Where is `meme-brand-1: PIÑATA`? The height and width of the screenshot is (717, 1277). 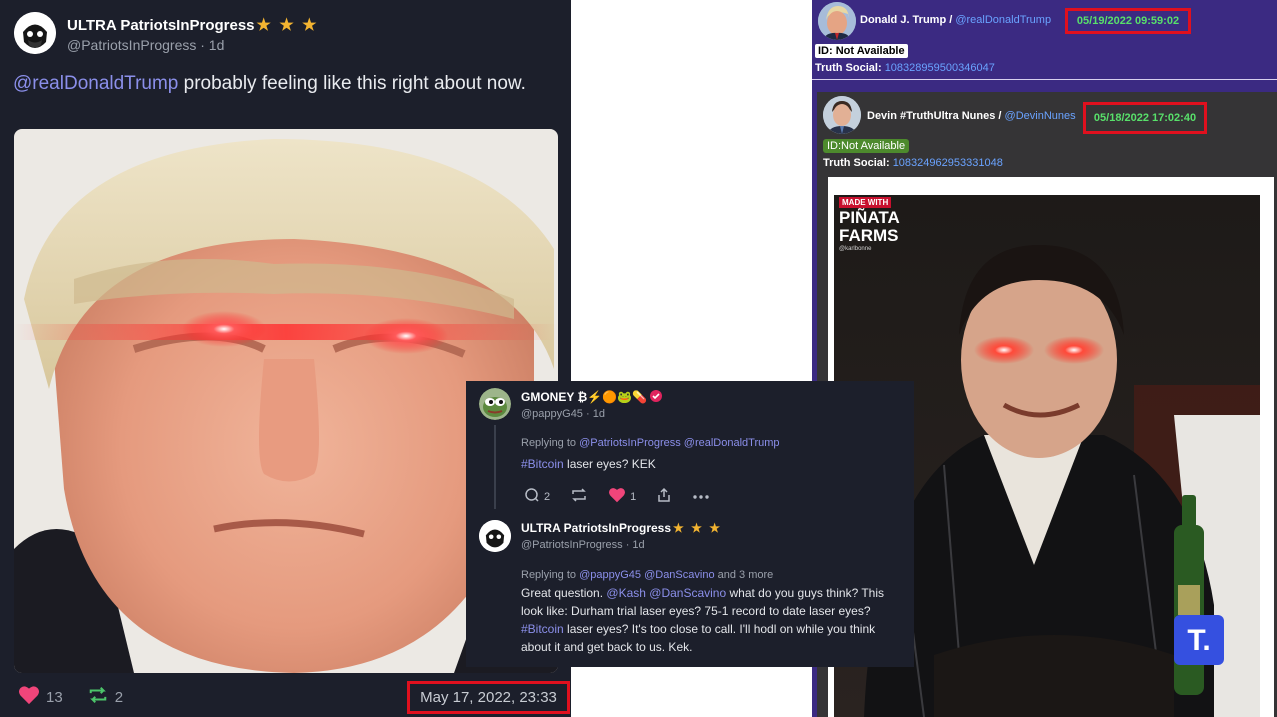
meme-brand-1: PIÑATA is located at coordinates (869, 217).